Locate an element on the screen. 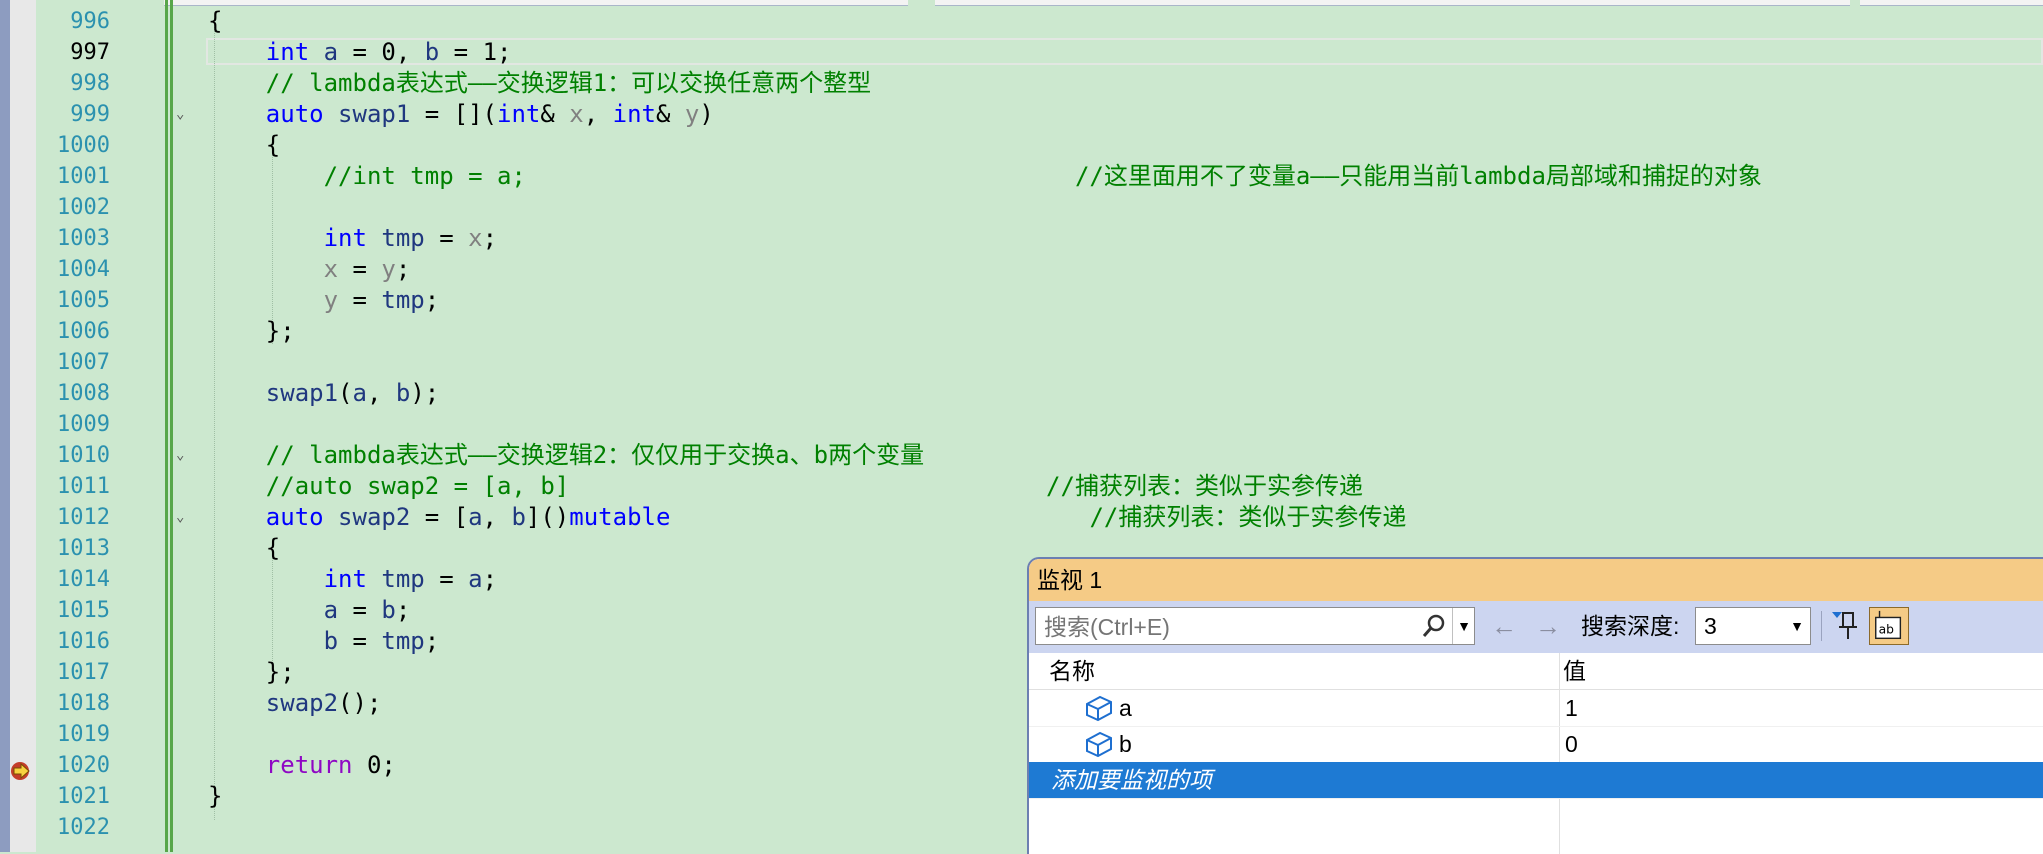 The width and height of the screenshot is (2043, 854). code-line: 996 { is located at coordinates (1056, 21).